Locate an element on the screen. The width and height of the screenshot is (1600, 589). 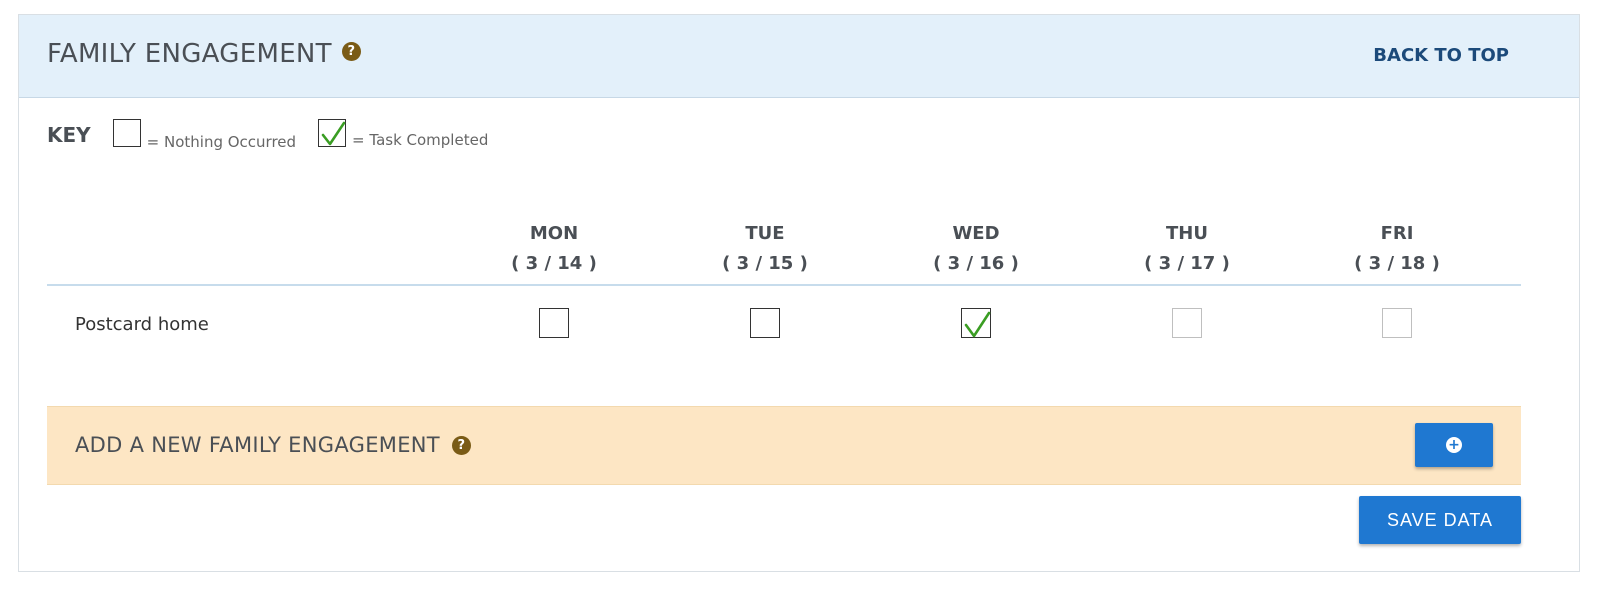
checkbox-wed is located at coordinates (976, 323).